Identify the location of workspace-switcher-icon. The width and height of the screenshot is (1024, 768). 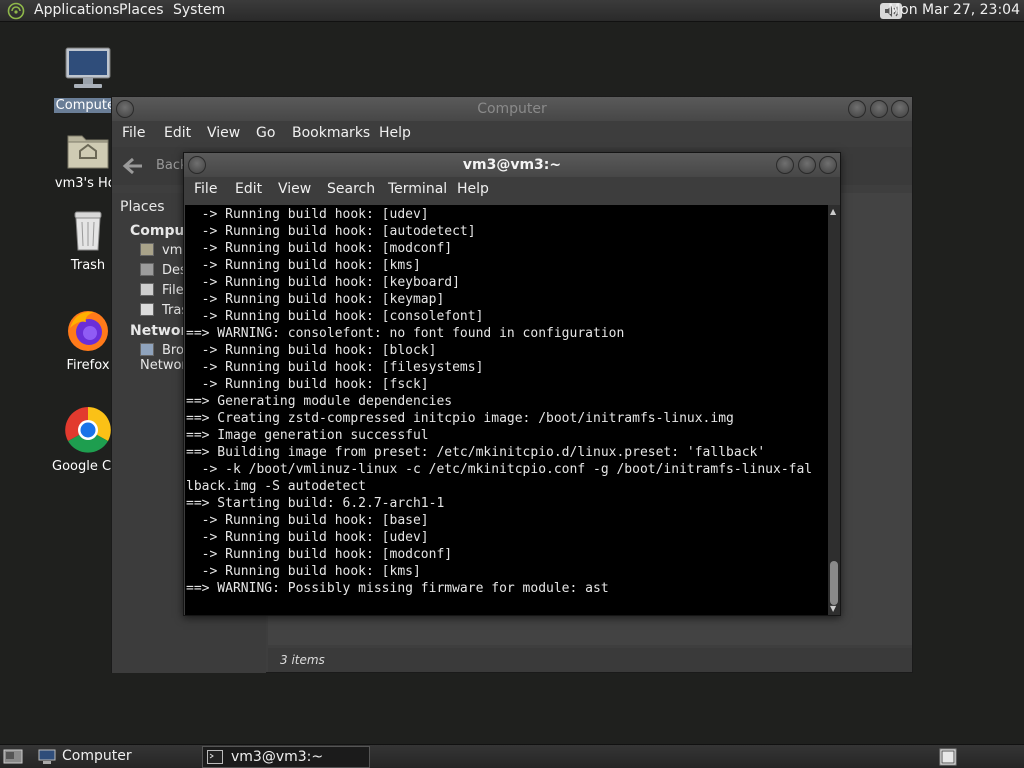
(948, 757).